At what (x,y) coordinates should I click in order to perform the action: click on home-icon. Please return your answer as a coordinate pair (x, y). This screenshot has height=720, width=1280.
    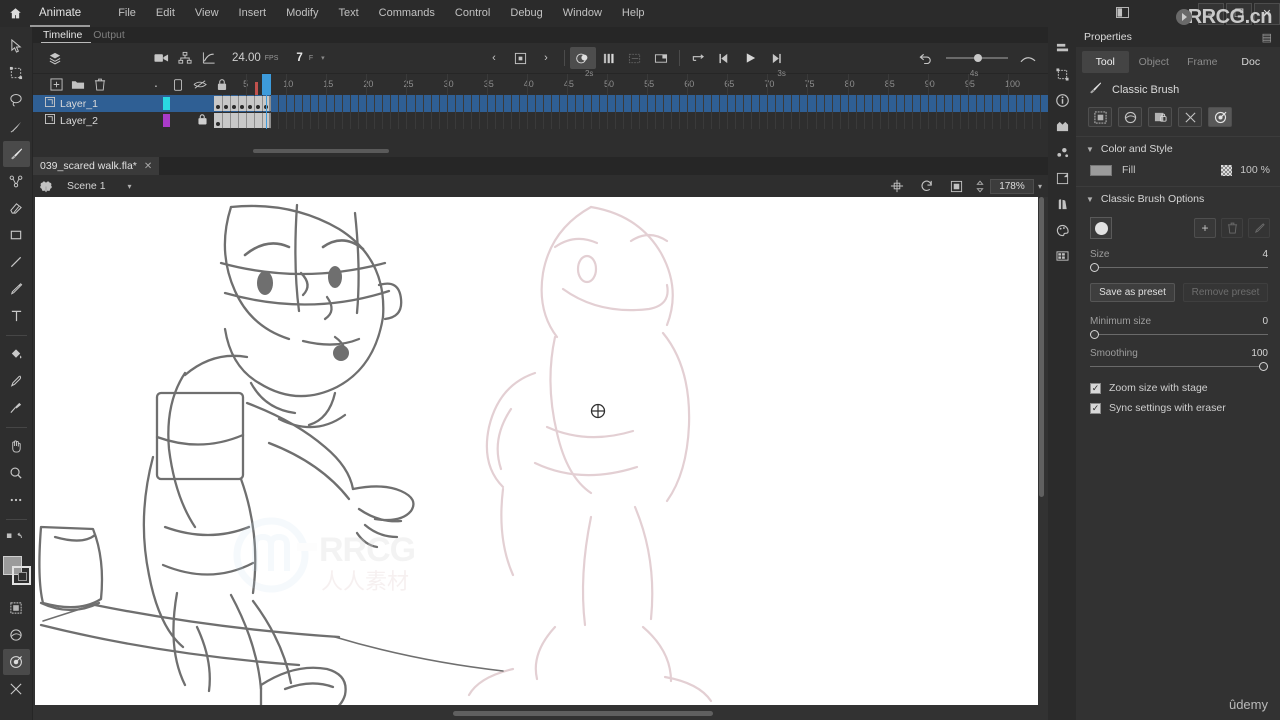
    Looking at the image, I should click on (15, 13).